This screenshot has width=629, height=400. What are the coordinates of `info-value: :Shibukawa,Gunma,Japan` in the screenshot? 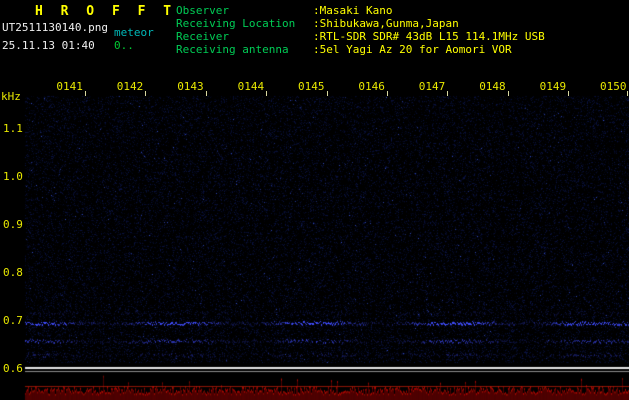 It's located at (386, 23).